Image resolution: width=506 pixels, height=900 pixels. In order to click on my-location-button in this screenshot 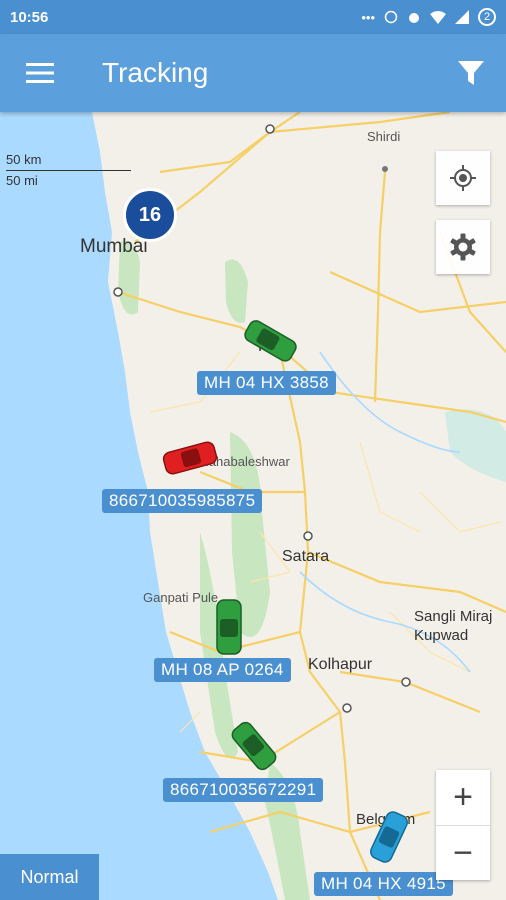, I will do `click(463, 178)`.